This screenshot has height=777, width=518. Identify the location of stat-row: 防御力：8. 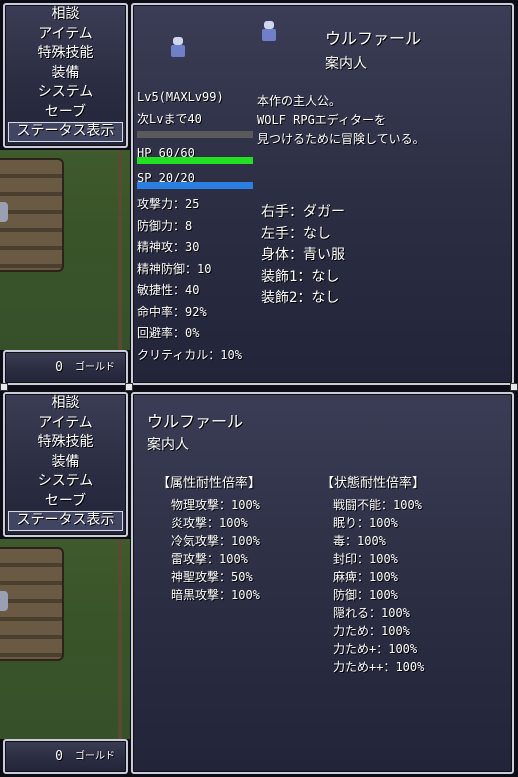
(165, 225).